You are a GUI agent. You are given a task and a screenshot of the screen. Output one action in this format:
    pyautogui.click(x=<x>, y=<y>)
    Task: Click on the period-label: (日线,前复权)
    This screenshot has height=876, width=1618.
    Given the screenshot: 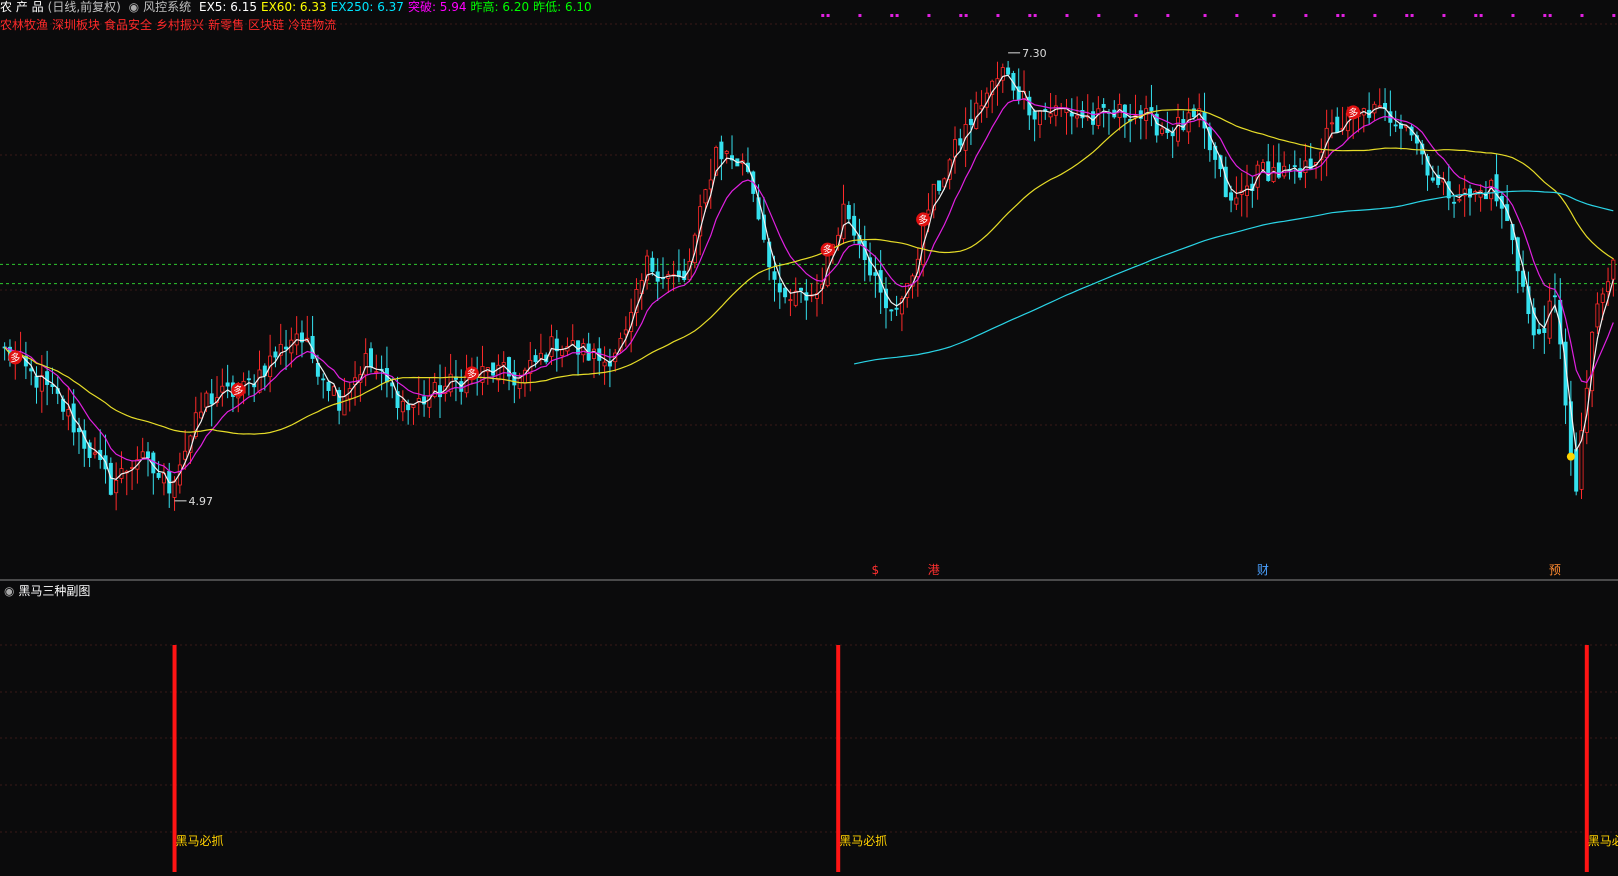 What is the action you would take?
    pyautogui.click(x=84, y=7)
    